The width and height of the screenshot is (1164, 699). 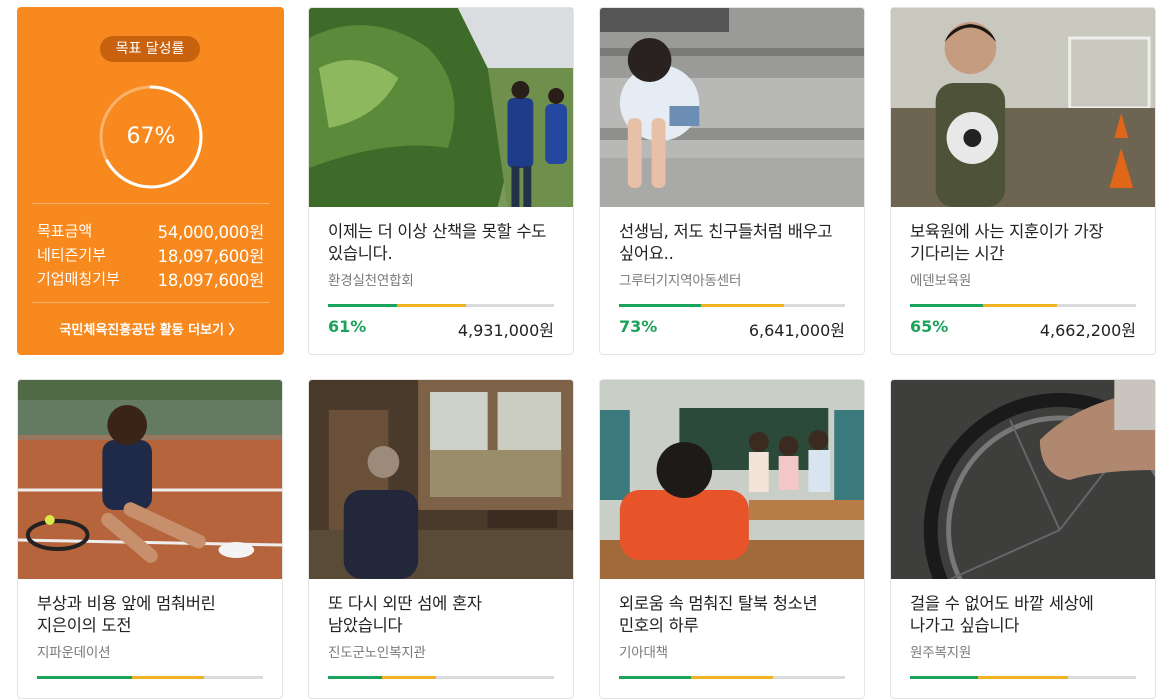 I want to click on raised-amount: 4,662,200원, so click(x=1087, y=330).